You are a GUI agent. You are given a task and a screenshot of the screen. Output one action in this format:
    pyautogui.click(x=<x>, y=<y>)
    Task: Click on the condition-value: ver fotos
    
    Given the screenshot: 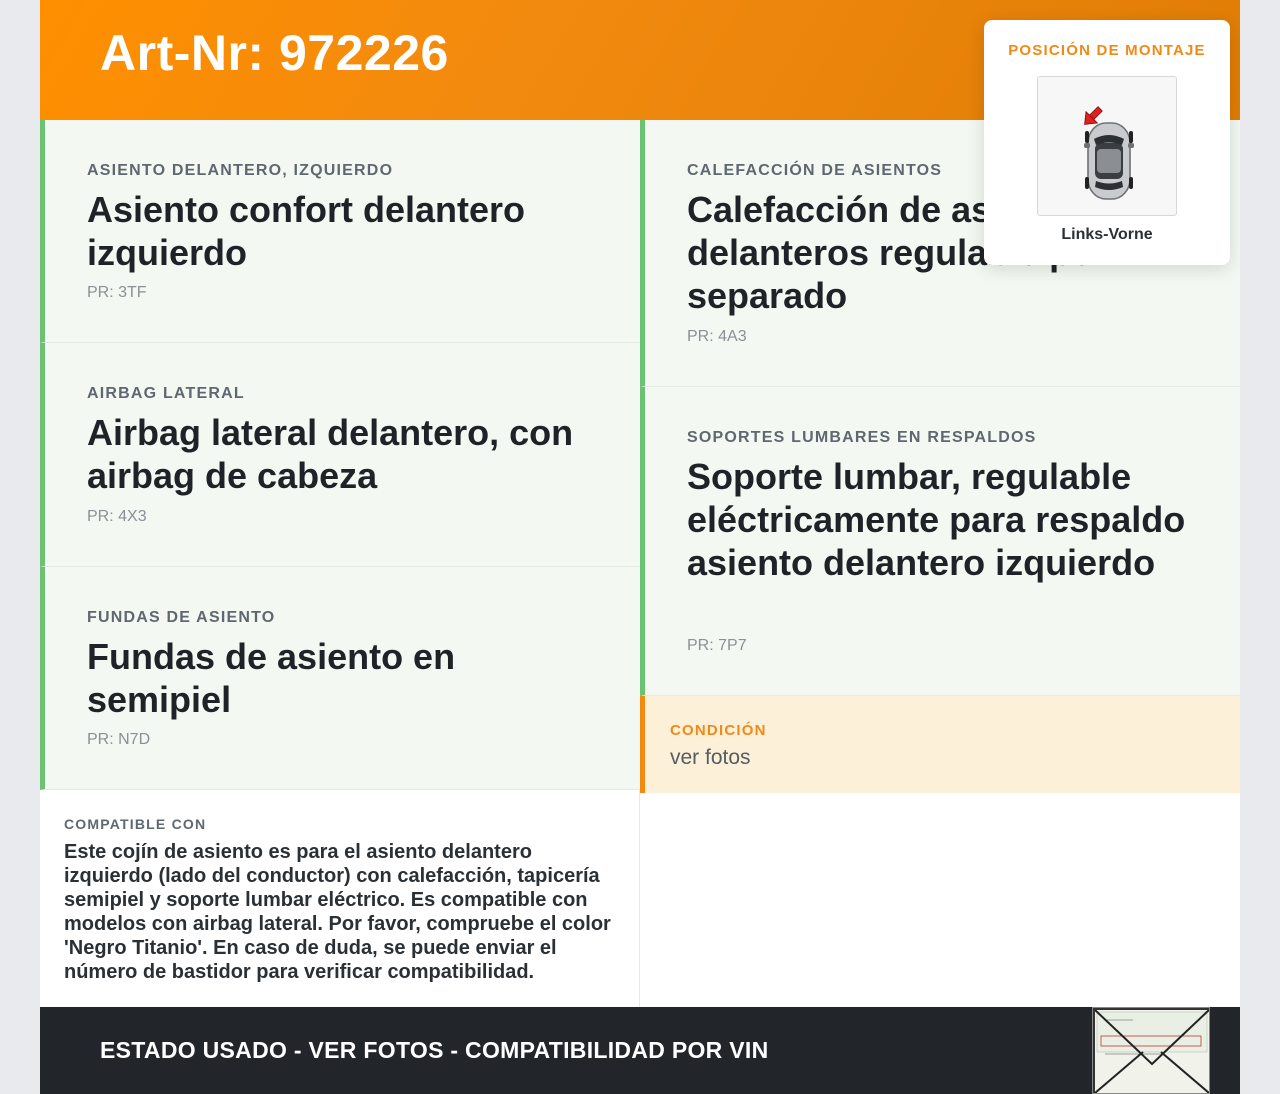 What is the action you would take?
    pyautogui.click(x=710, y=757)
    